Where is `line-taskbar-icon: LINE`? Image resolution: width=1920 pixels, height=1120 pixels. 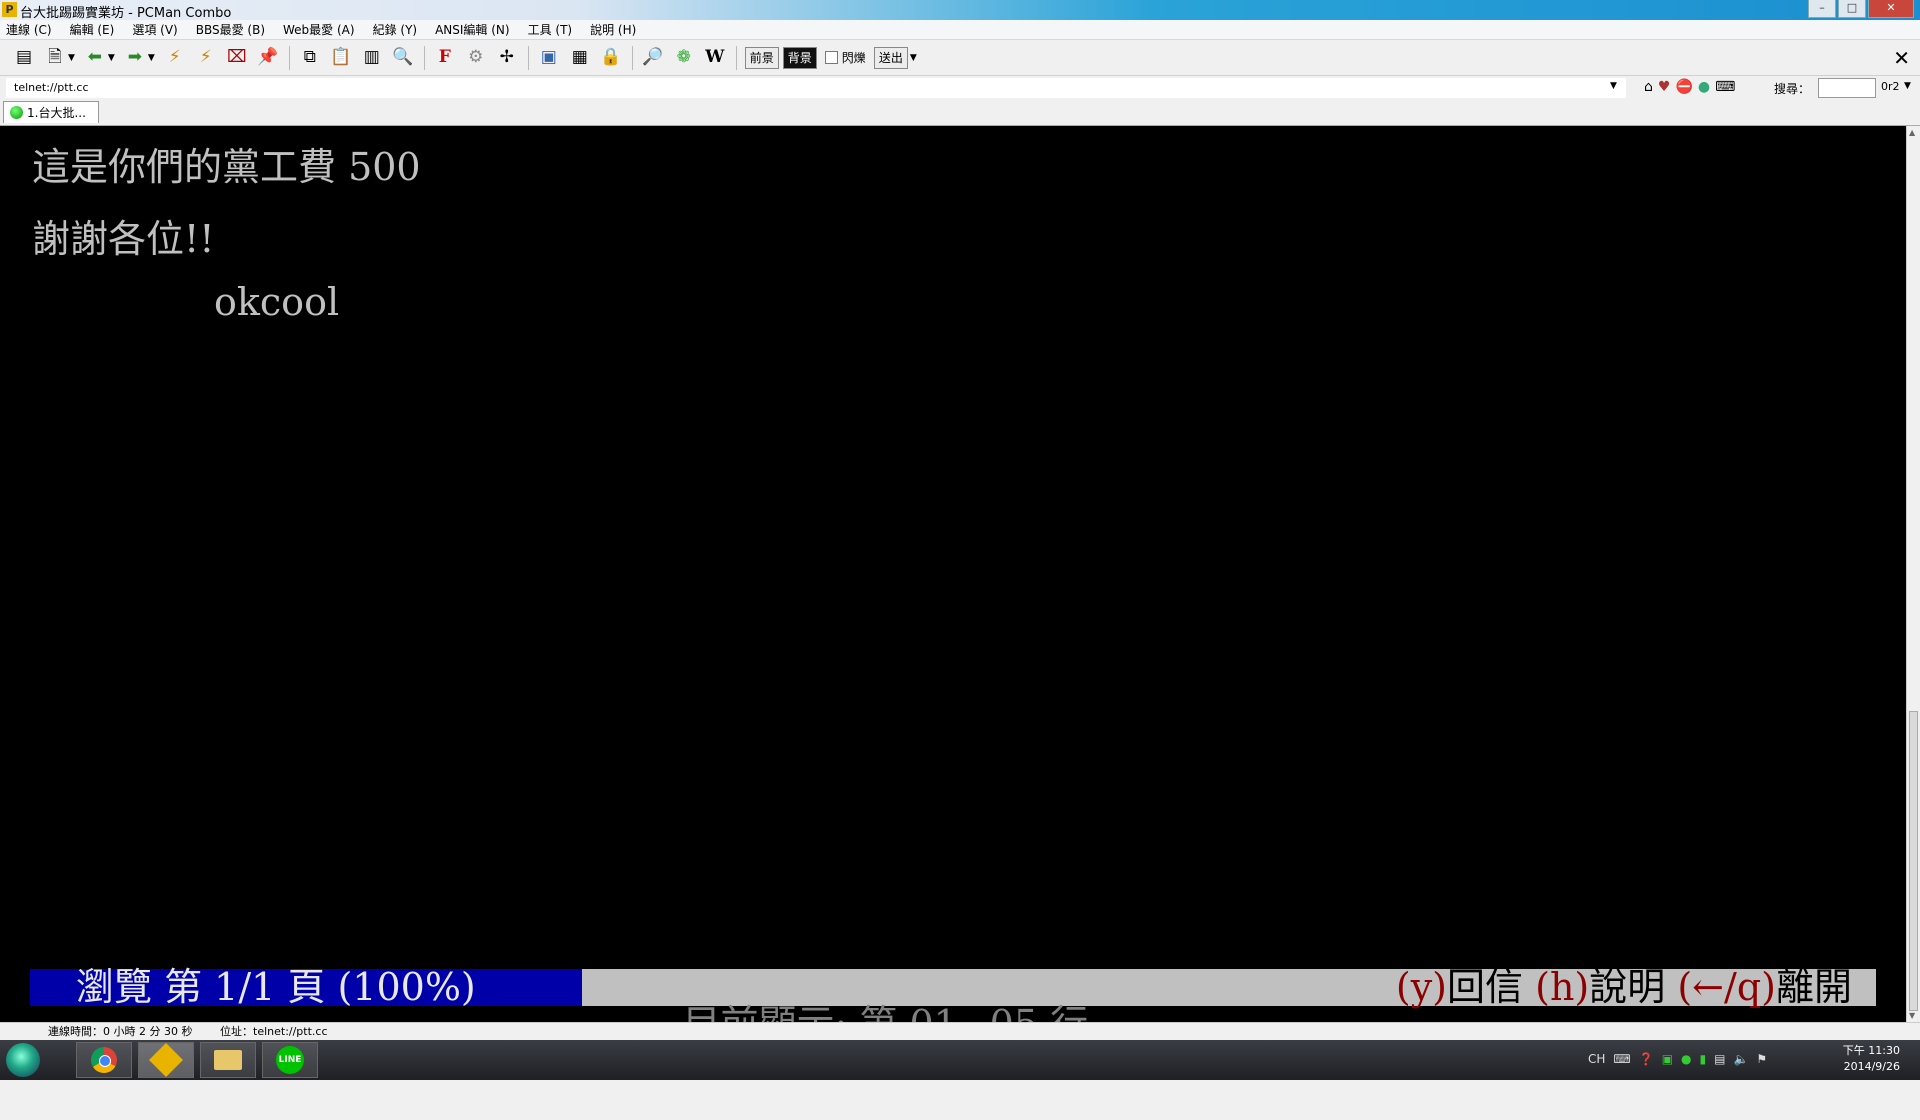 line-taskbar-icon: LINE is located at coordinates (290, 1060).